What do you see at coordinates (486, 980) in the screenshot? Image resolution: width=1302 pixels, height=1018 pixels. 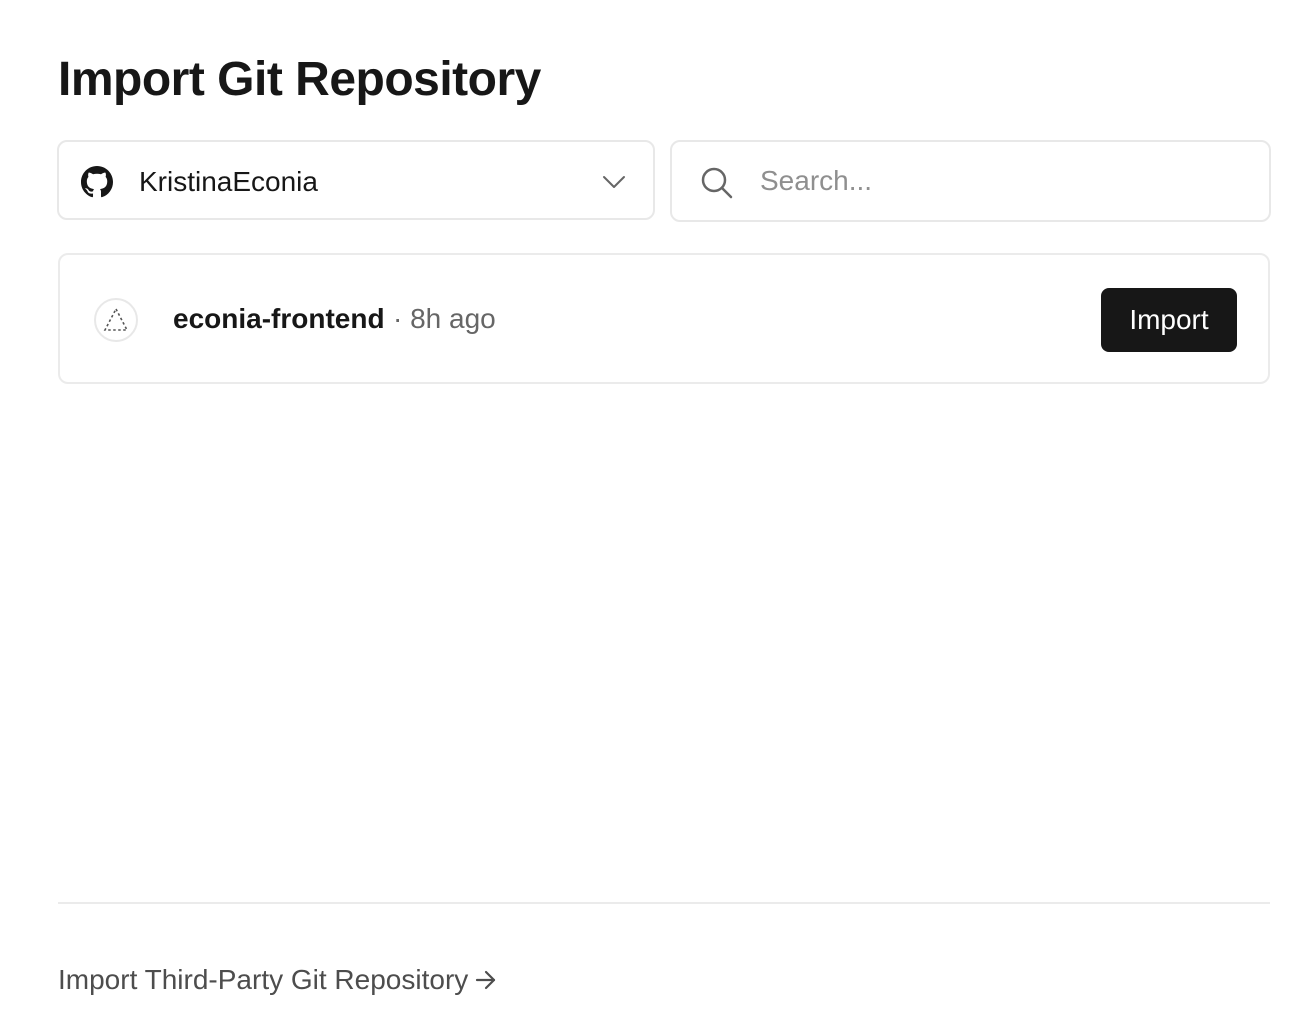 I see `arrow-right-icon` at bounding box center [486, 980].